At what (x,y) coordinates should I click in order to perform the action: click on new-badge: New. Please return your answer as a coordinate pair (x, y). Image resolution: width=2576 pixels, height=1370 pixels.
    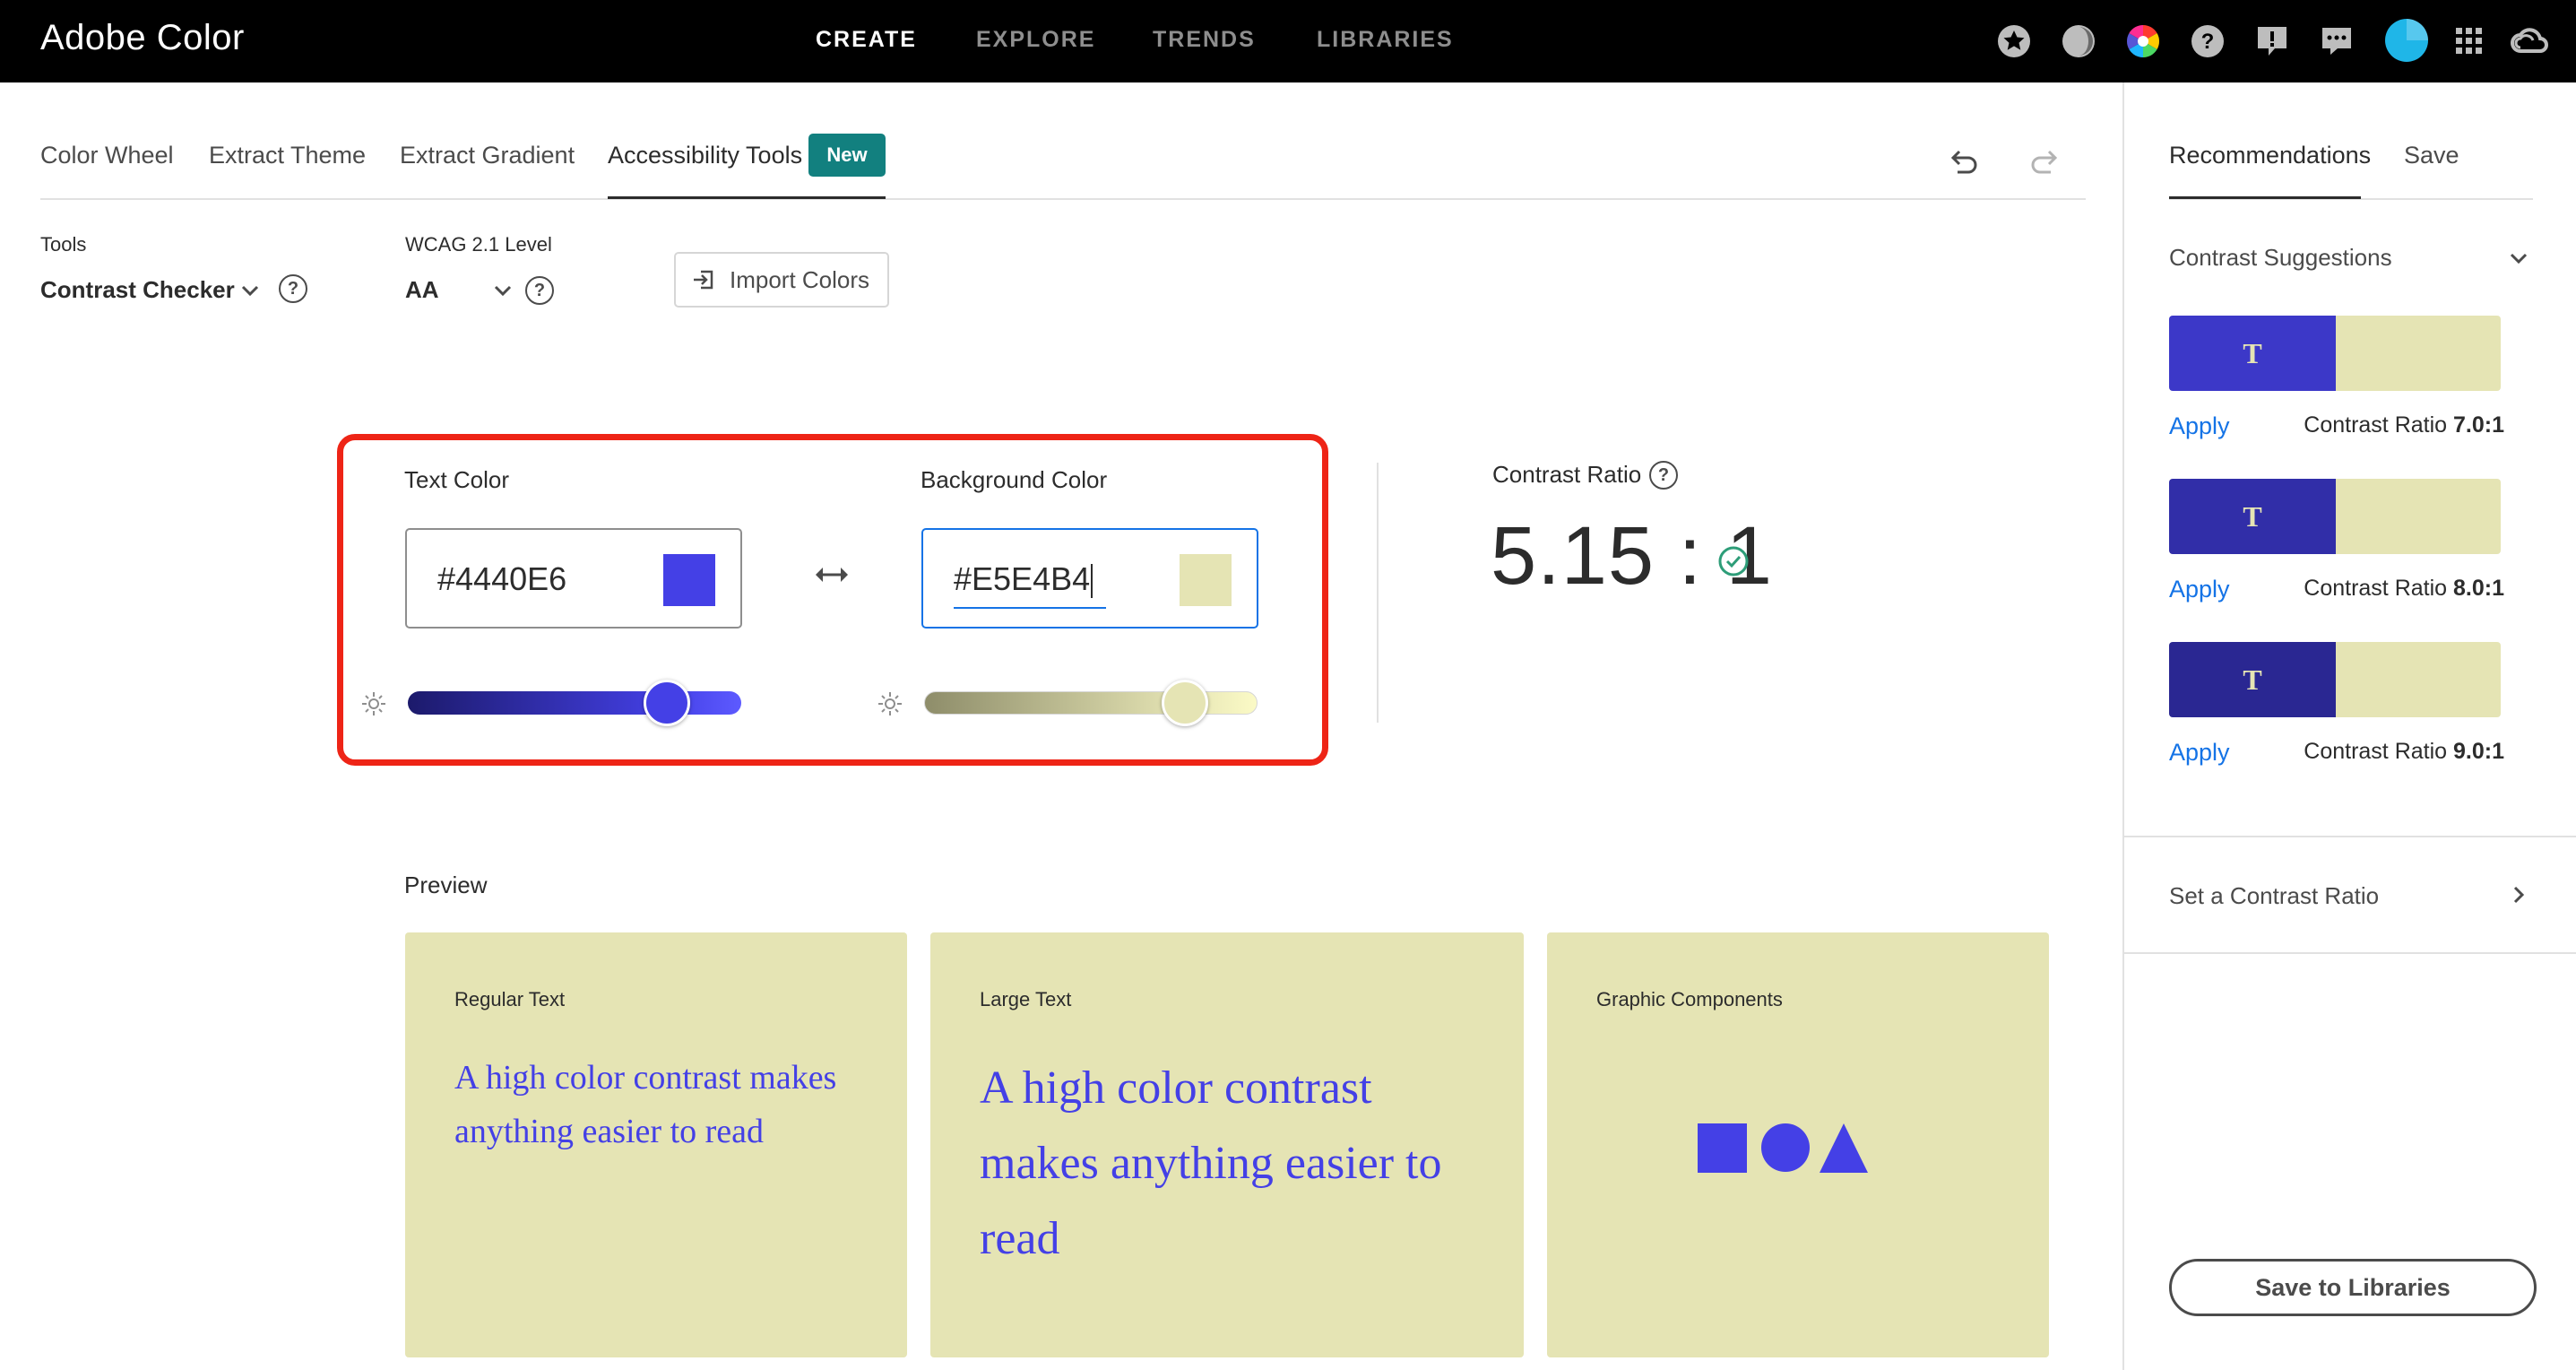
    Looking at the image, I should click on (847, 155).